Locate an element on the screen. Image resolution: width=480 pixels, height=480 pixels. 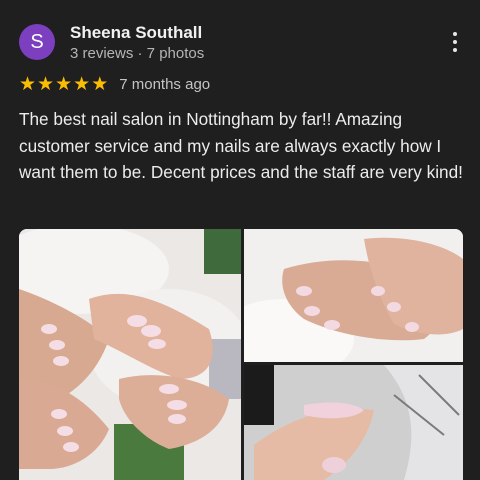
review-header: S Sheena Southall 3 reviews · 7 photos is located at coordinates (242, 43).